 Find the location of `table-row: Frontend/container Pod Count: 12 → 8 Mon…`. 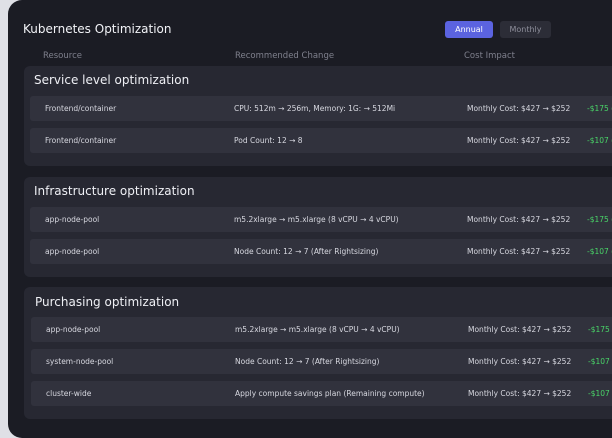

table-row: Frontend/container Pod Count: 12 → 8 Mon… is located at coordinates (321, 140).